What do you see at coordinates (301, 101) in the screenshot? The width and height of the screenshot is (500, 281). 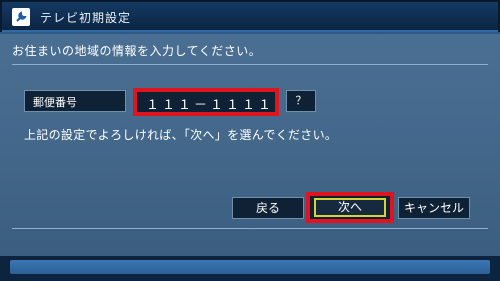 I see `help-button: ？` at bounding box center [301, 101].